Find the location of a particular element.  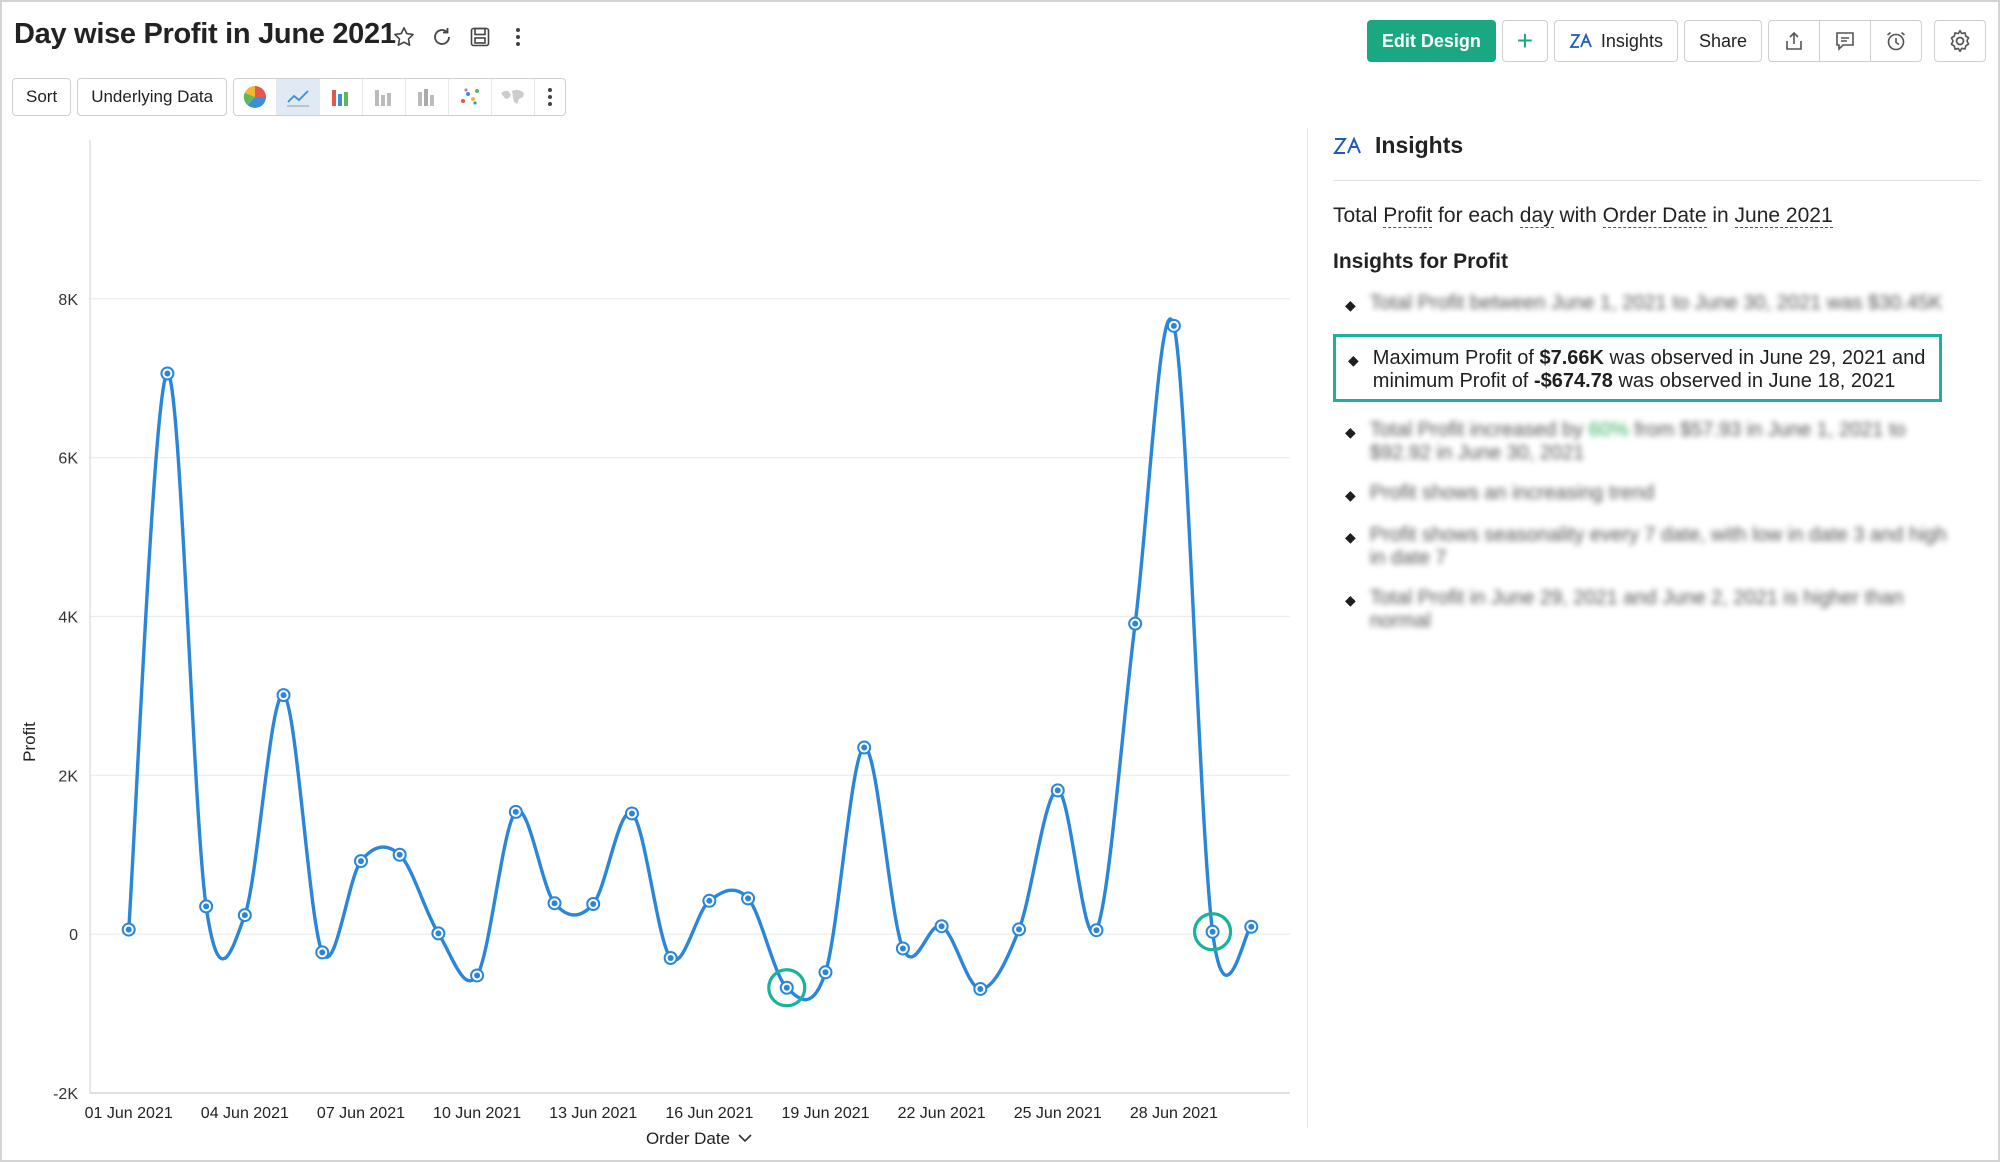

insight-text-part: was observed in June 18, 2021 is located at coordinates (1754, 381).